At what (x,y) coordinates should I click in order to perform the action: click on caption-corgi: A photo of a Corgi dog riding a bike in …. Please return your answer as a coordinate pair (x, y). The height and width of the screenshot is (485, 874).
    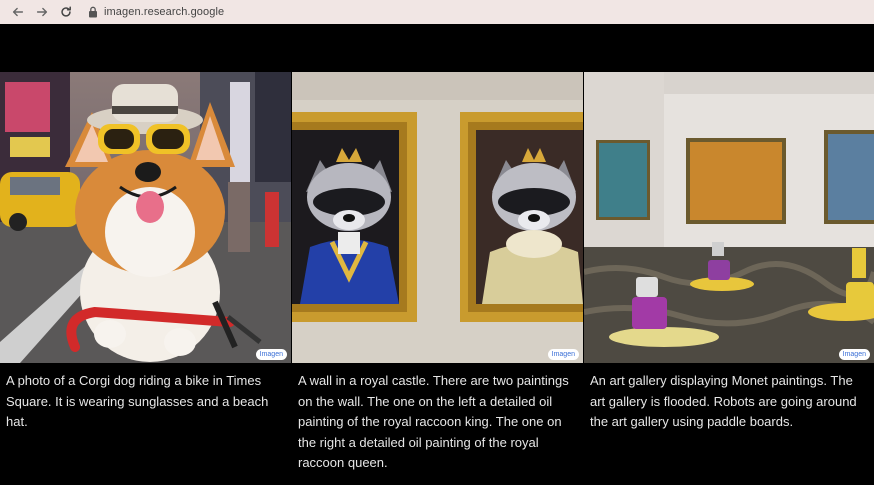
    Looking at the image, I should click on (137, 401).